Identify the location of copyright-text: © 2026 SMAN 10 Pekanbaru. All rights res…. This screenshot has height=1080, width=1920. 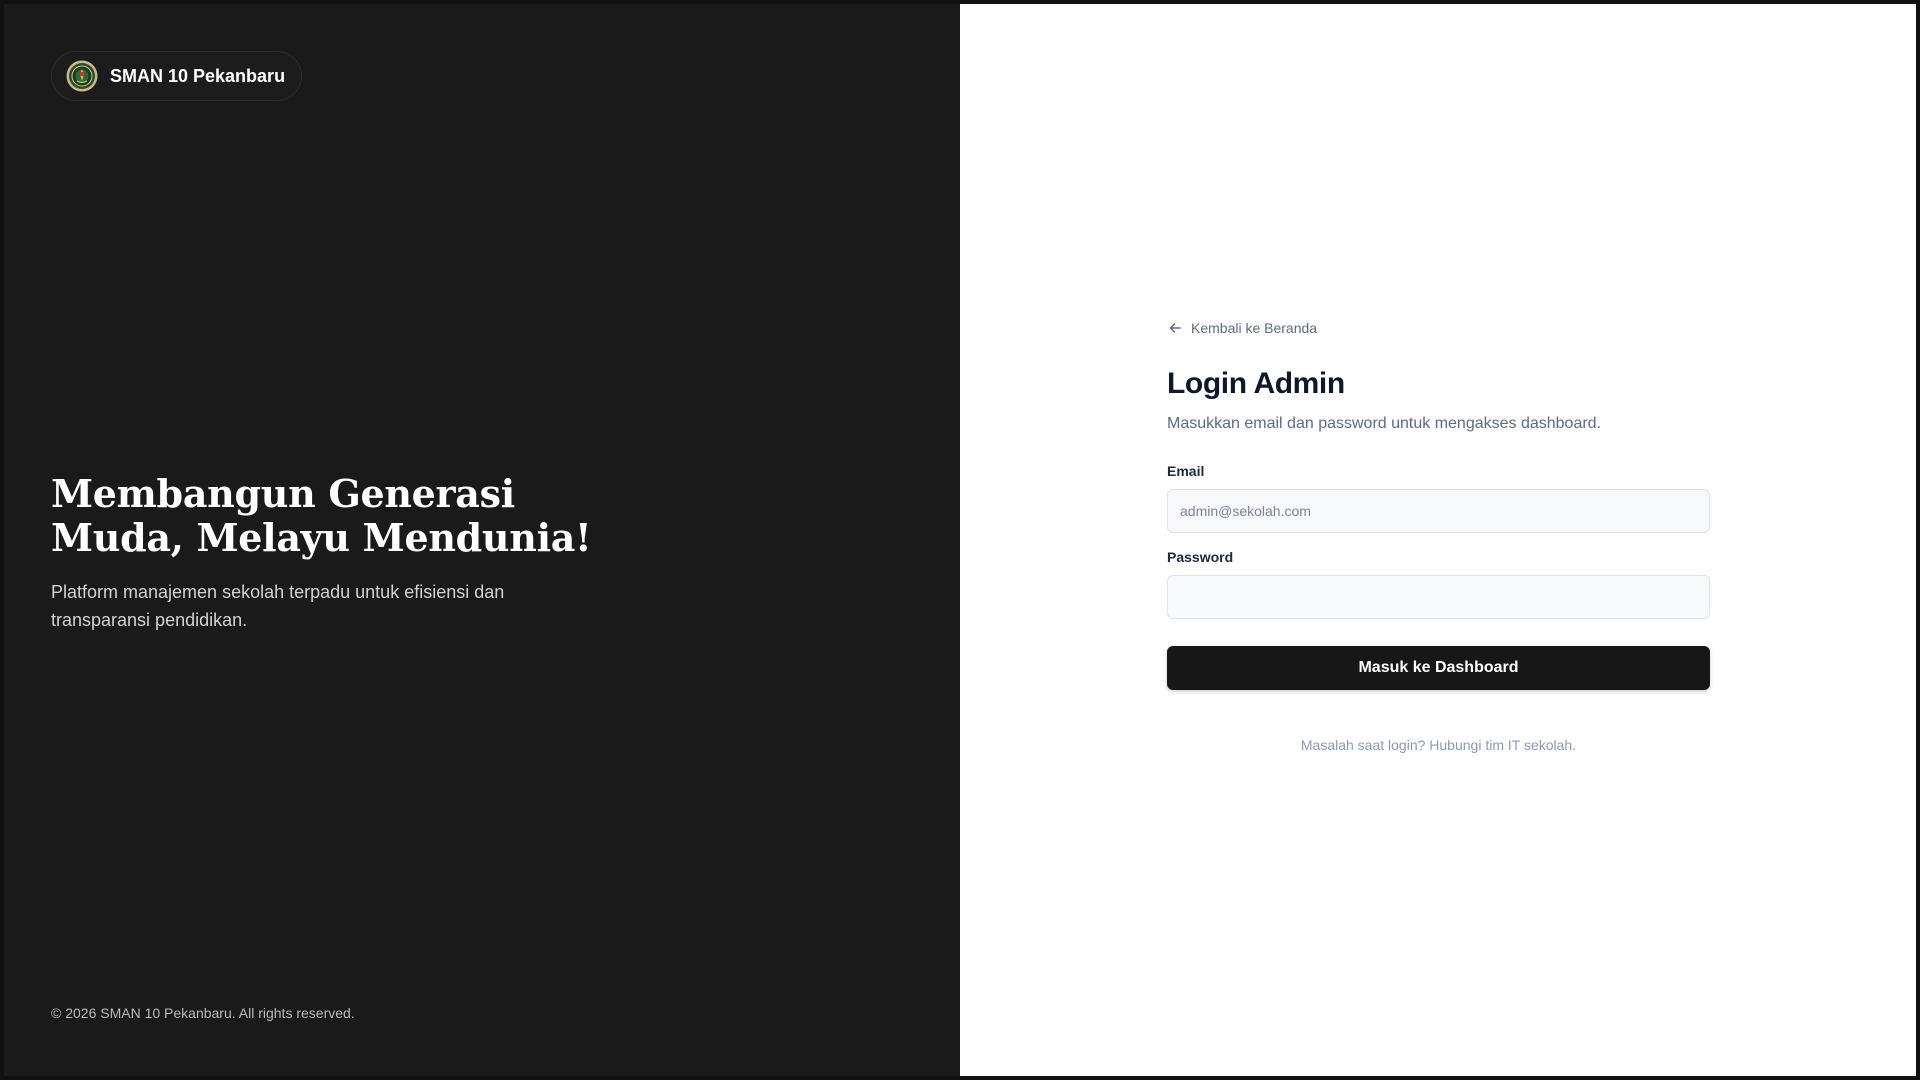
(203, 1013).